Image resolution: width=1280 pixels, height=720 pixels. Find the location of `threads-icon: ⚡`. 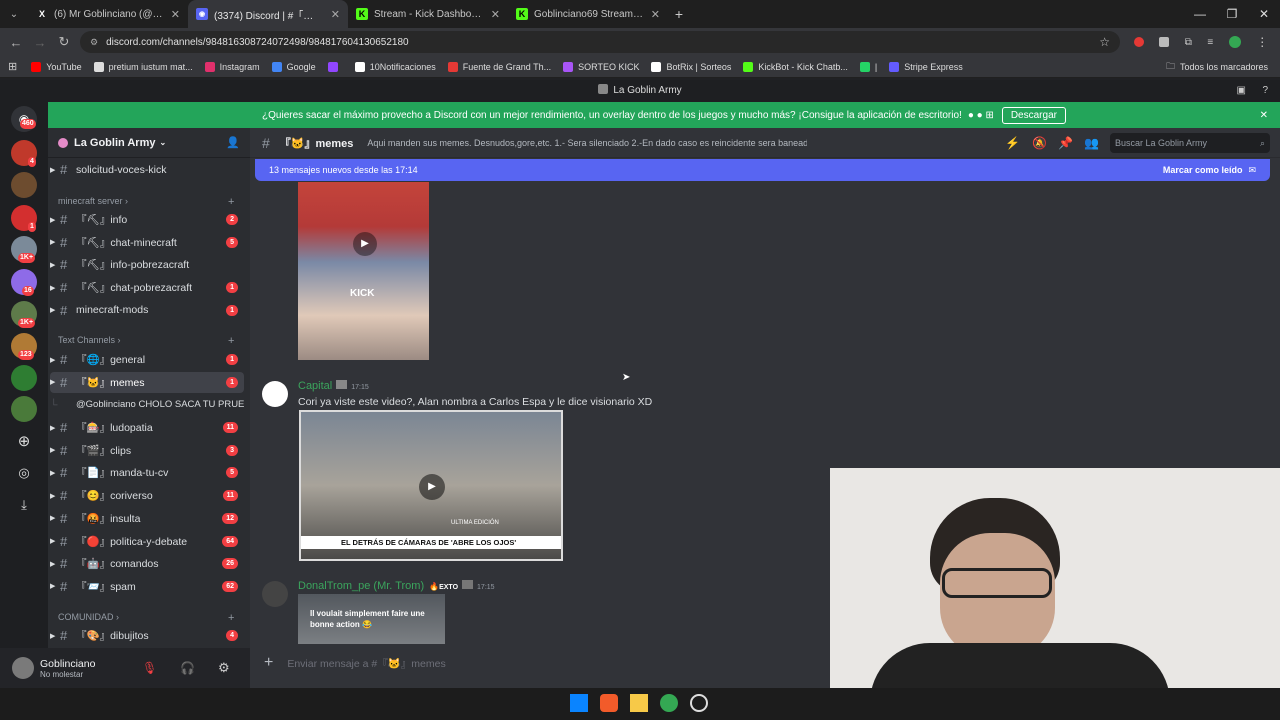

threads-icon: ⚡ is located at coordinates (1012, 143).